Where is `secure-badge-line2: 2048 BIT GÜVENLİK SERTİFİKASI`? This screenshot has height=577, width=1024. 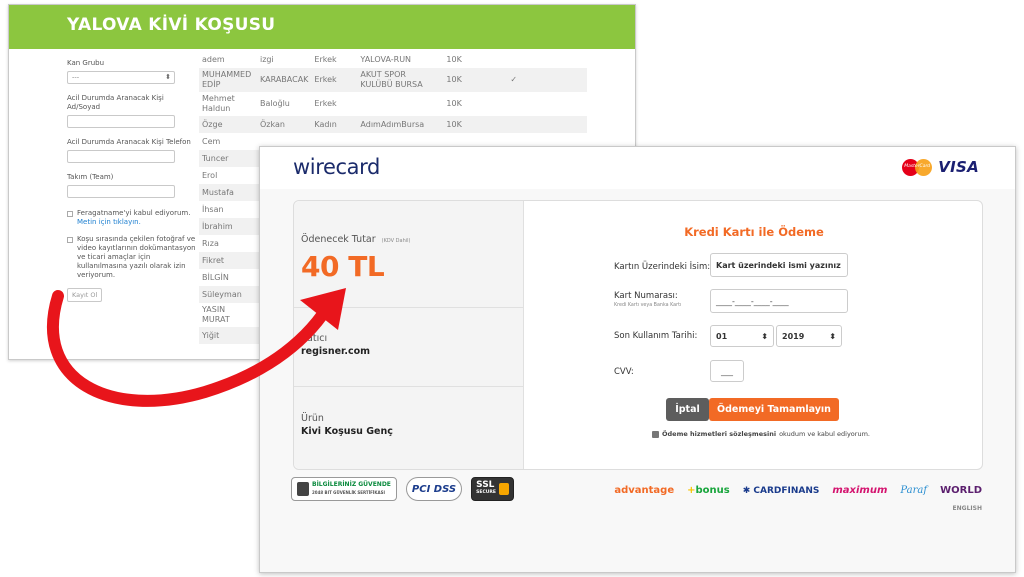
secure-badge-line2: 2048 BIT GÜVENLİK SERTİFİKASI is located at coordinates (348, 492).